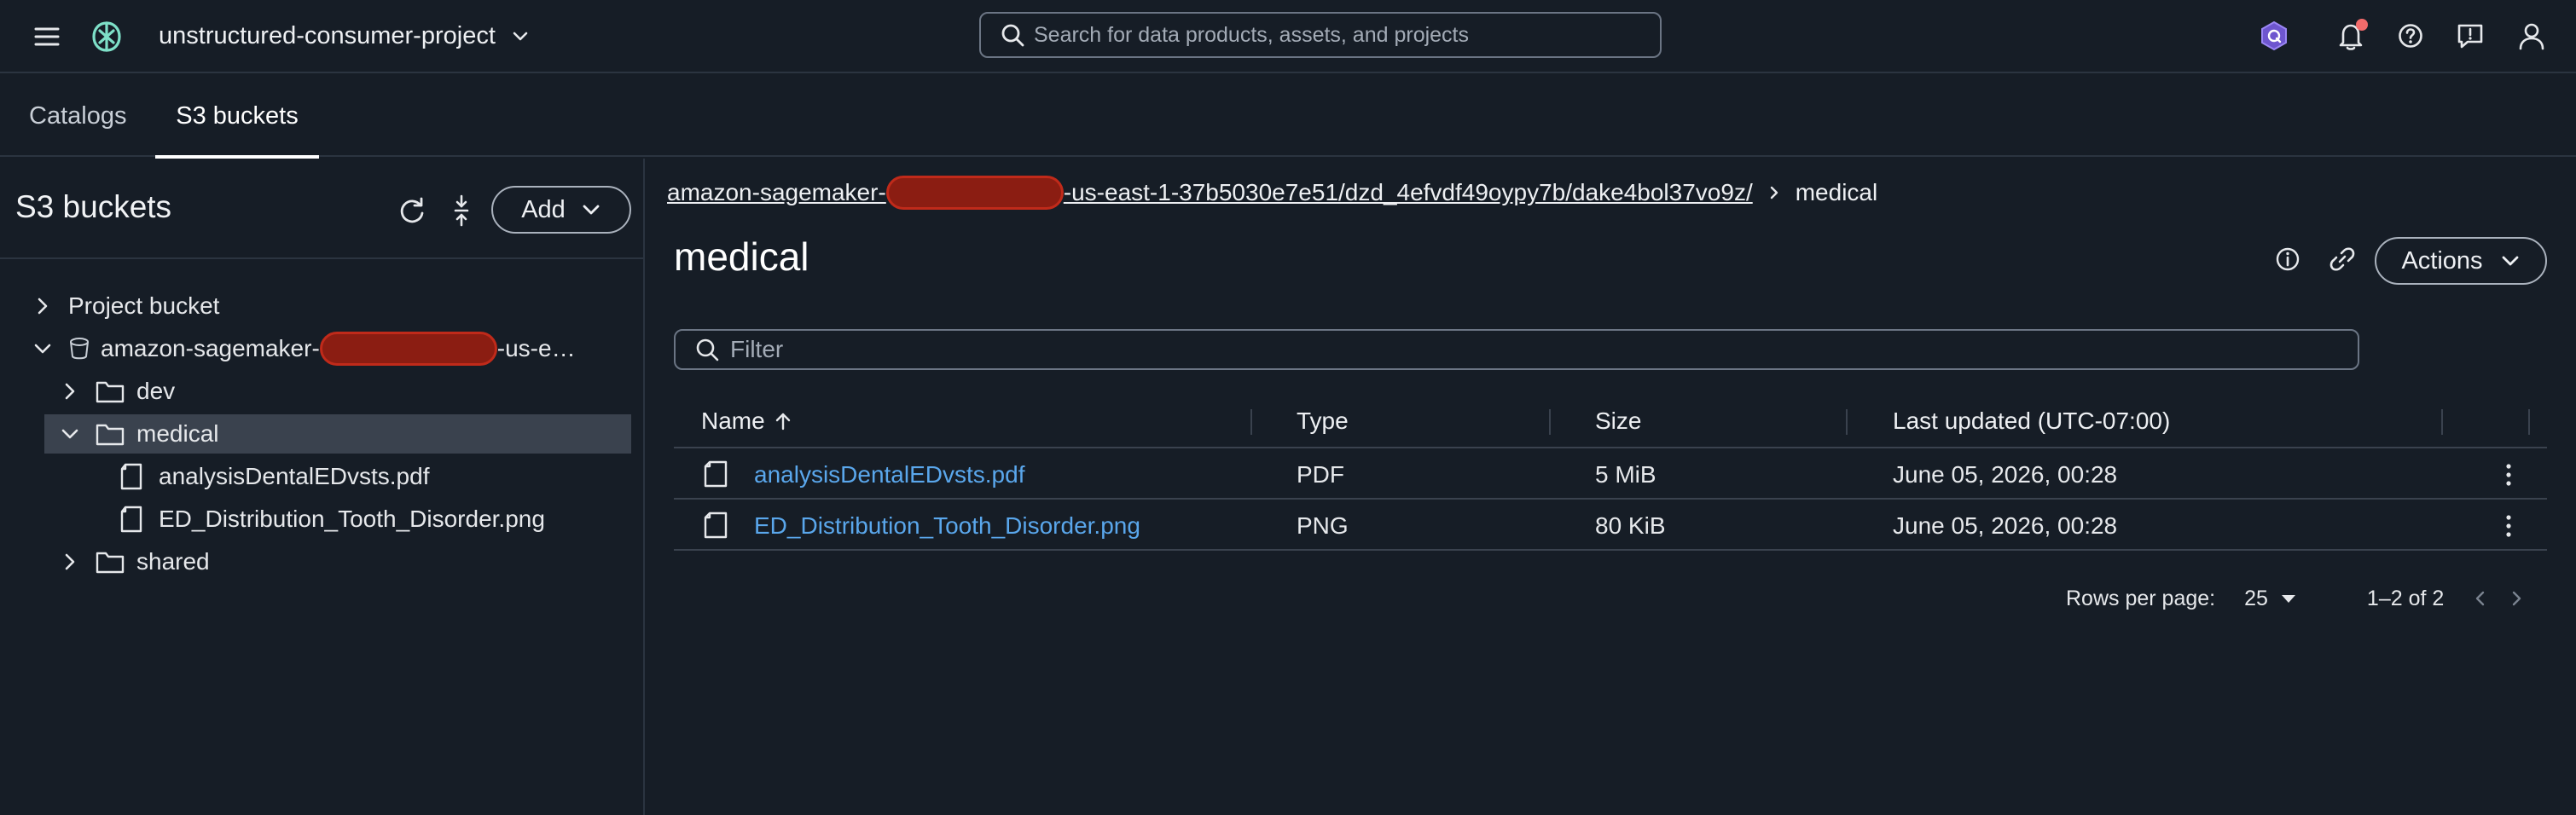 This screenshot has width=2576, height=815. Describe the element at coordinates (1630, 525) in the screenshot. I see `file-size: 80 KiB` at that location.